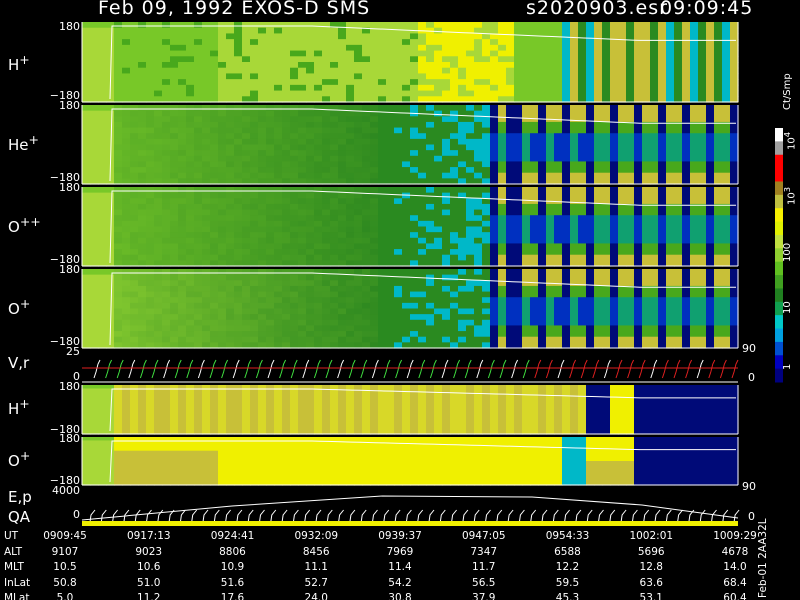 Image resolution: width=800 pixels, height=600 pixels. I want to click on footer-cell-mlat: 5.0, so click(65, 596).